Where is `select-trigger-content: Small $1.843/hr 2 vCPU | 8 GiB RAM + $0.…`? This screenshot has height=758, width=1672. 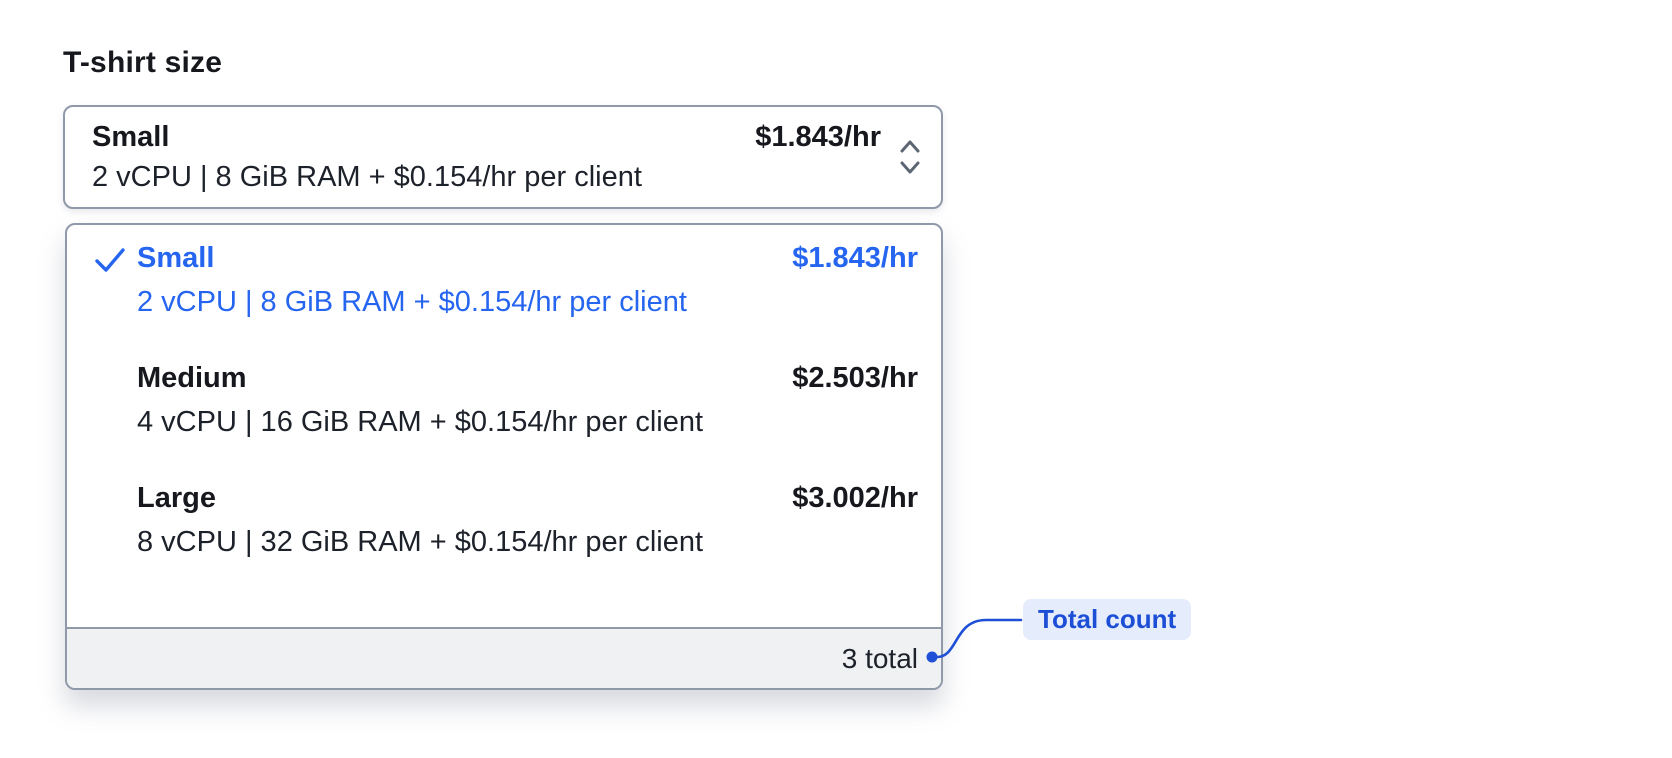 select-trigger-content: Small $1.843/hr 2 vCPU | 8 GiB RAM + $0.… is located at coordinates (486, 157).